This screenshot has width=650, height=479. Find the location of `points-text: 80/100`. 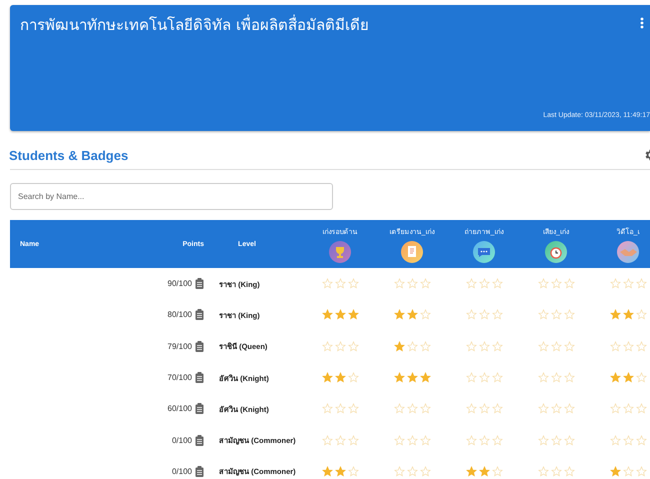

points-text: 80/100 is located at coordinates (180, 315).